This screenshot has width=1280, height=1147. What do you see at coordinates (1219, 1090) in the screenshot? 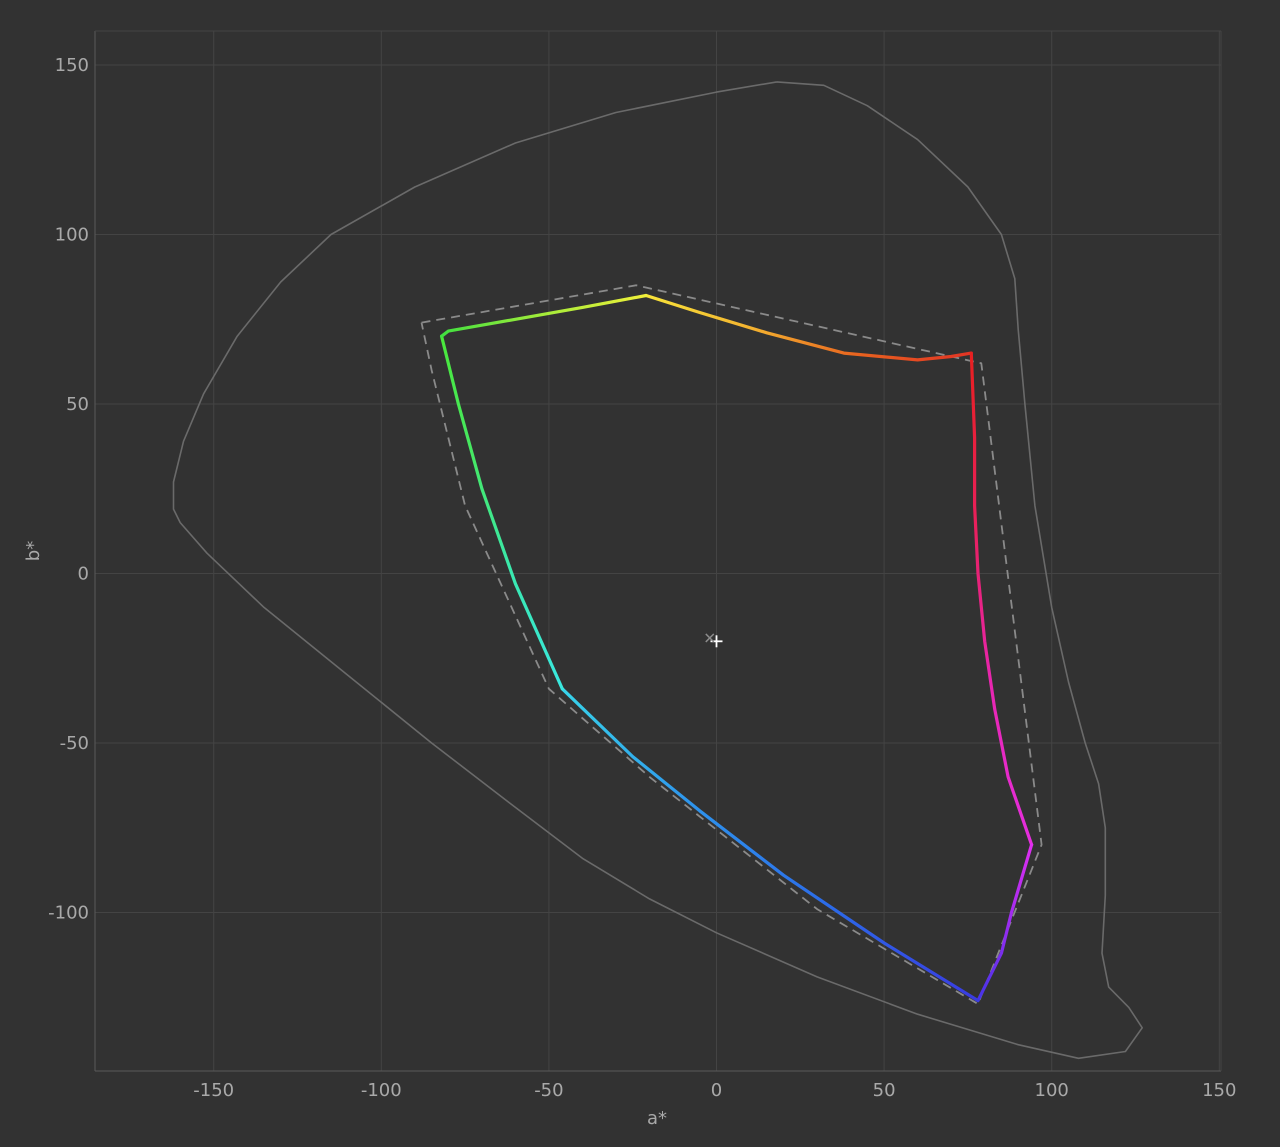
I see `x-tick-label: 150` at bounding box center [1219, 1090].